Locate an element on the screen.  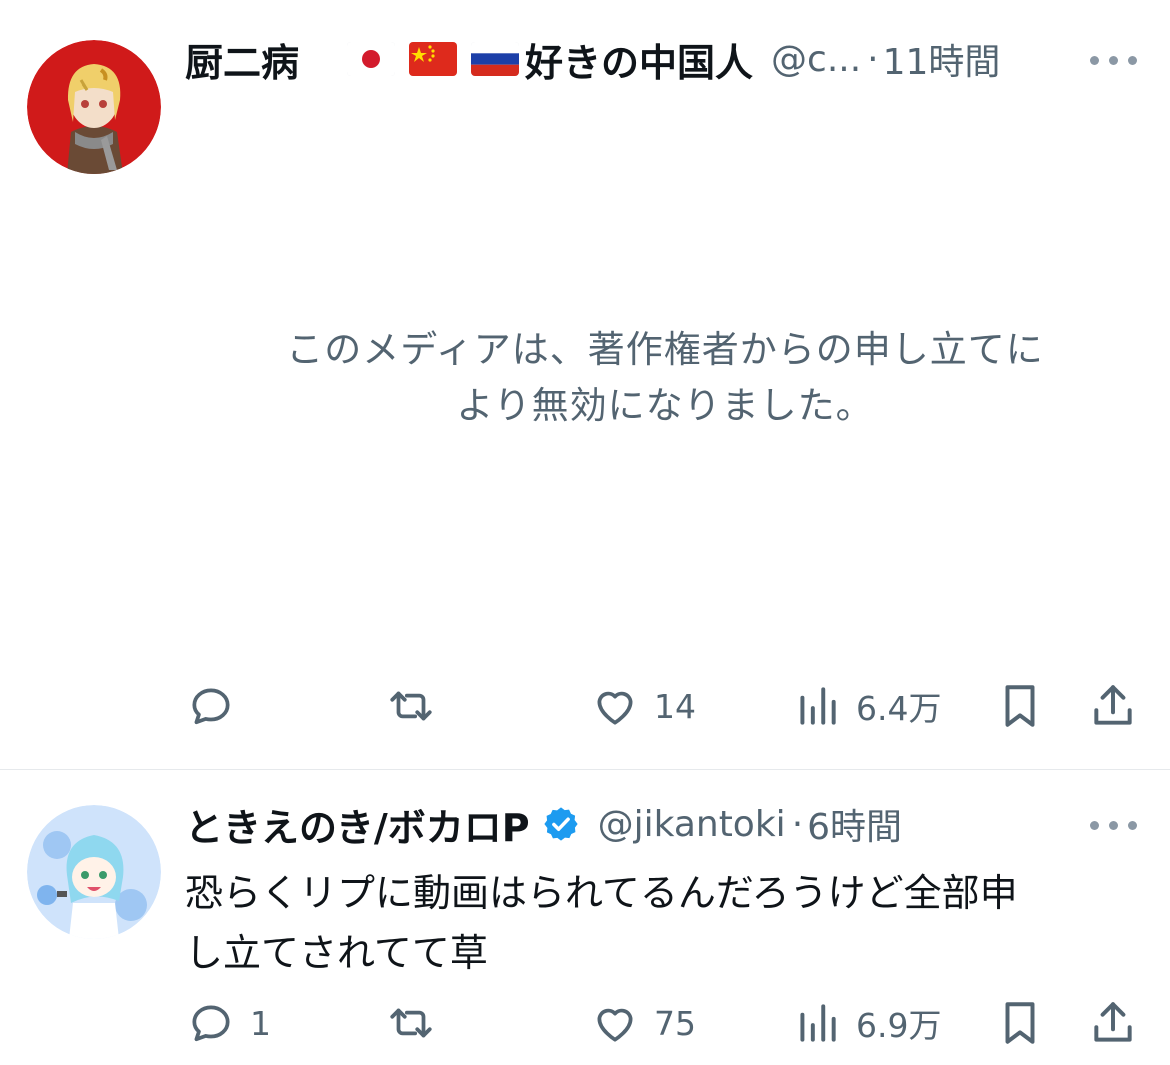
like-count: 75 is located at coordinates (675, 1023).